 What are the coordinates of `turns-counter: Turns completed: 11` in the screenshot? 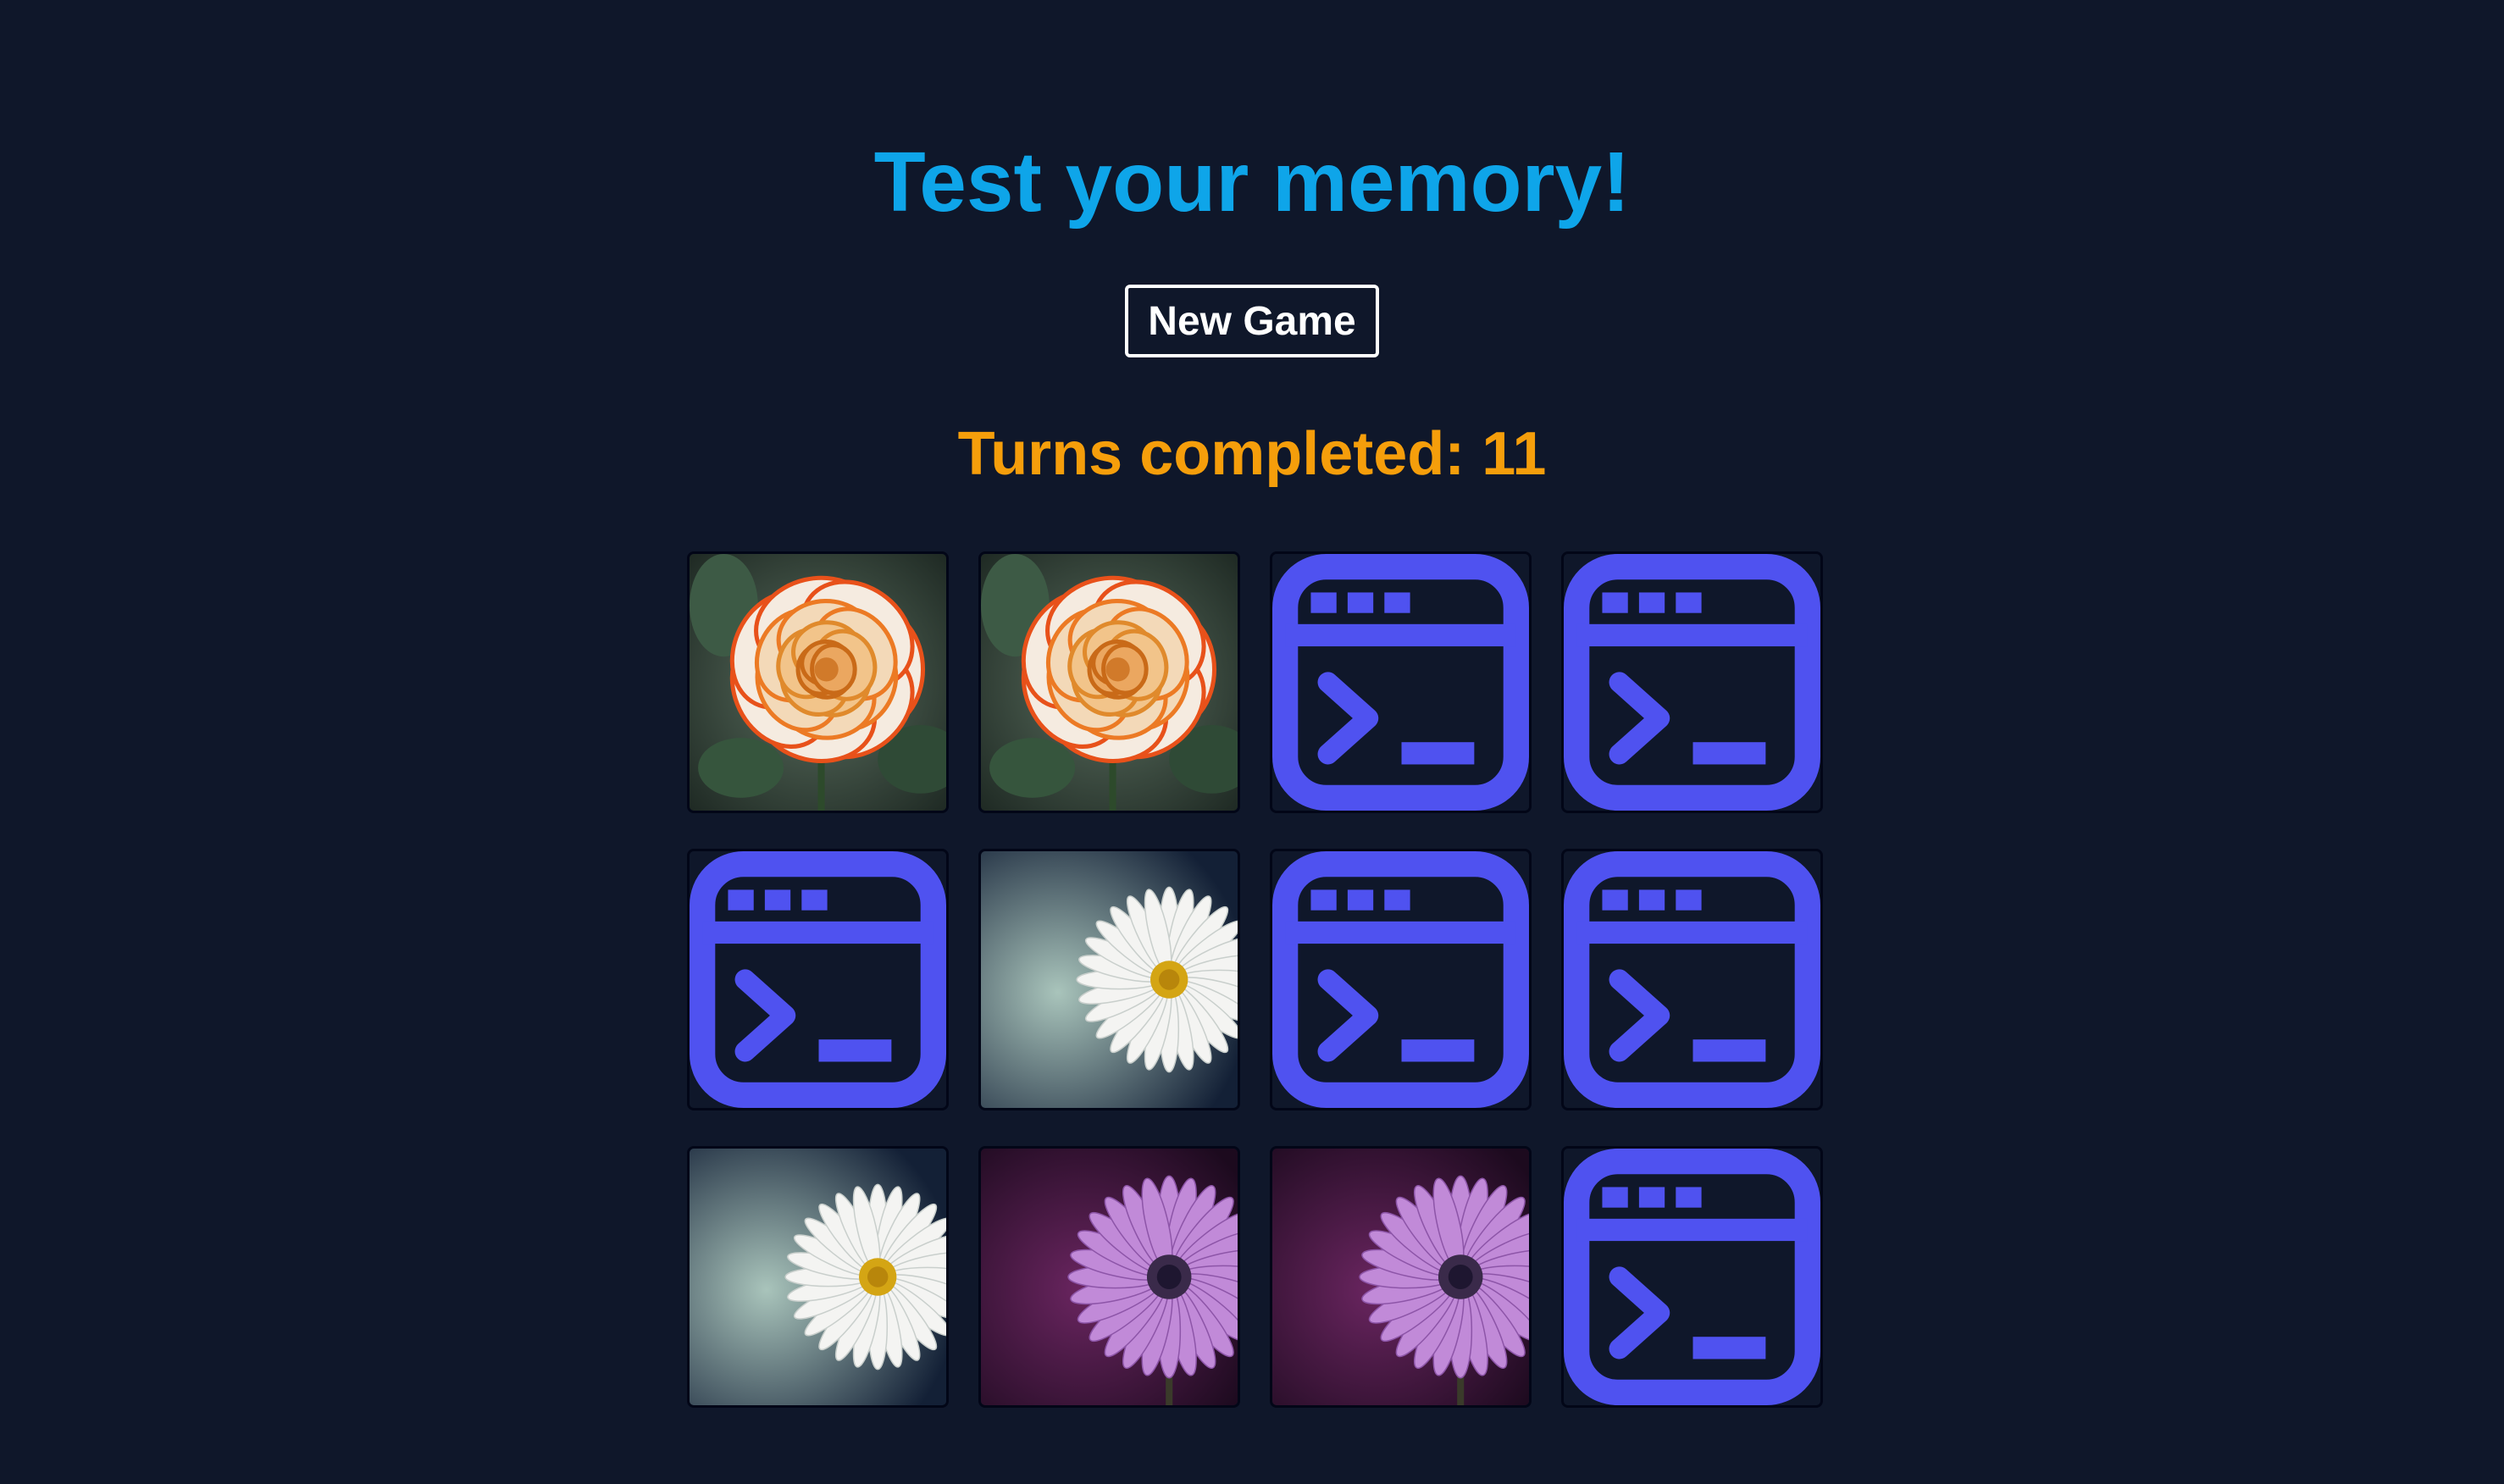 It's located at (1252, 454).